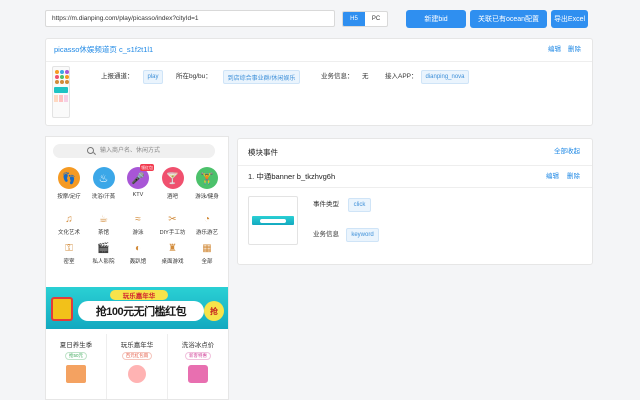 The image size is (640, 400). What do you see at coordinates (138, 248) in the screenshot?
I see `mask-icon: ◐` at bounding box center [138, 248].